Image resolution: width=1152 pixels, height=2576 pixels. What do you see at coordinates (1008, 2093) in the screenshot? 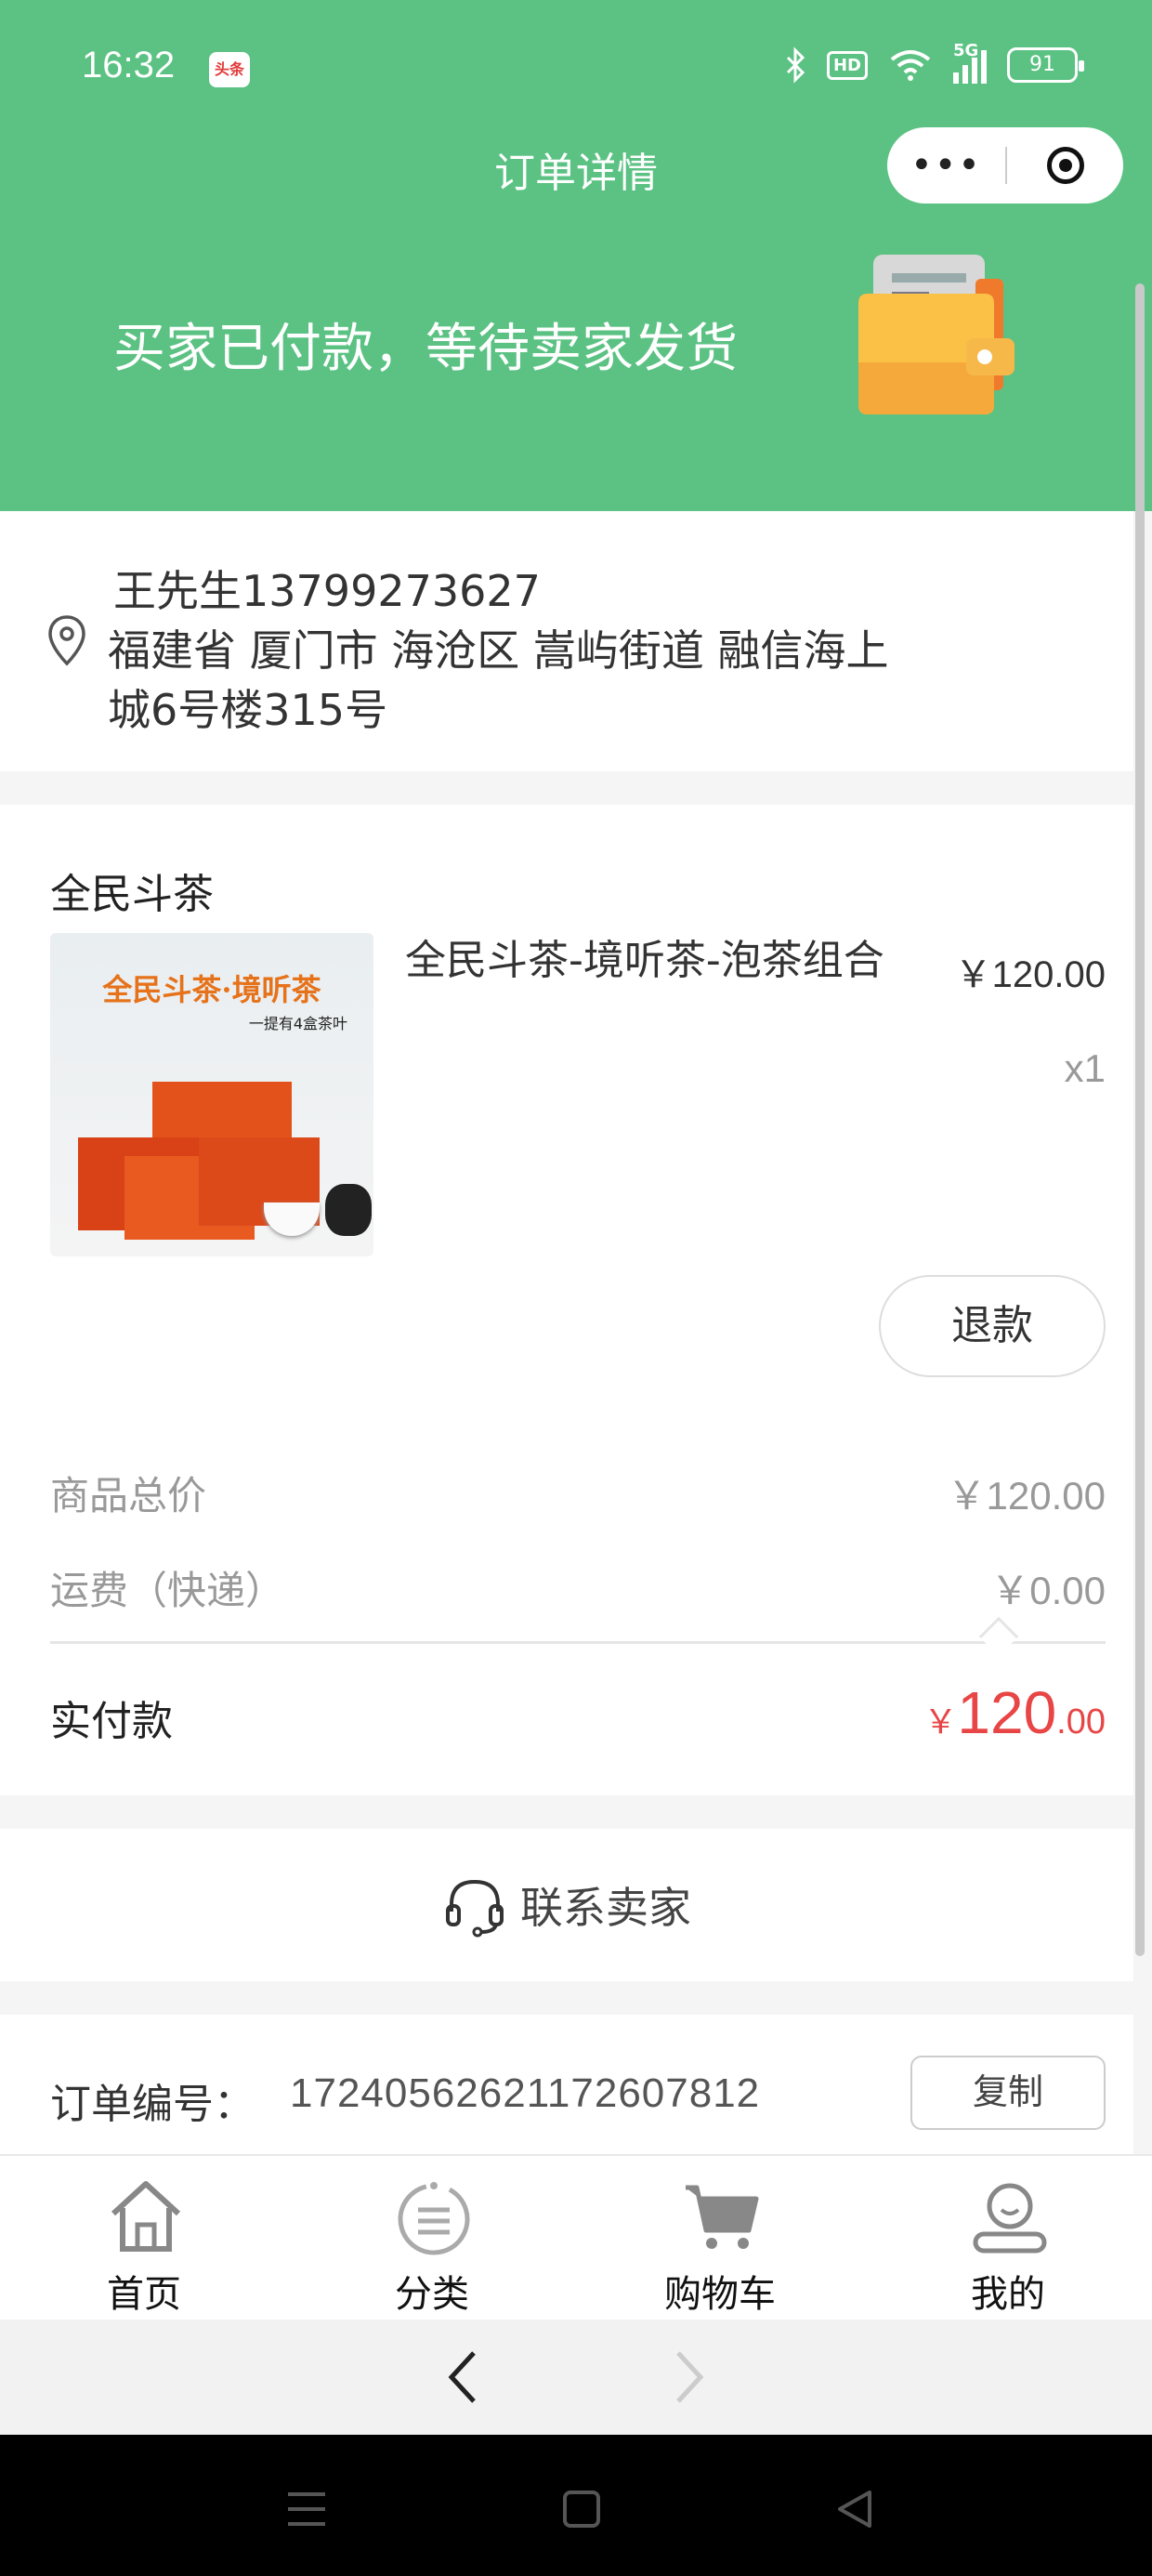
I see `copy-button: 复制` at bounding box center [1008, 2093].